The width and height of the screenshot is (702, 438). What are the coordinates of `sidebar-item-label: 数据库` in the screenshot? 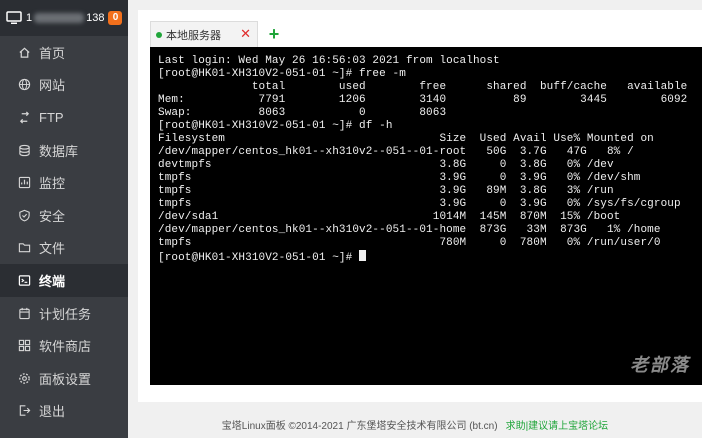 It's located at (59, 151).